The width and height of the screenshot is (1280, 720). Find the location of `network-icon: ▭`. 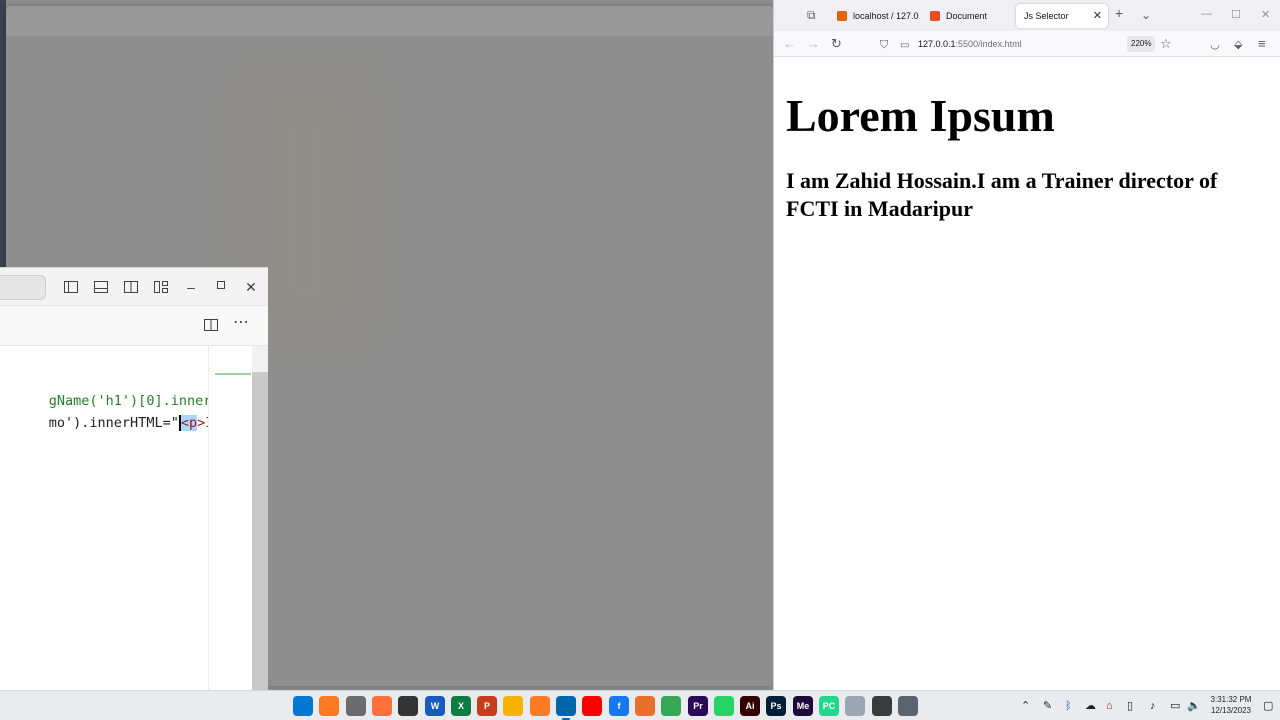

network-icon: ▭ is located at coordinates (1175, 706).